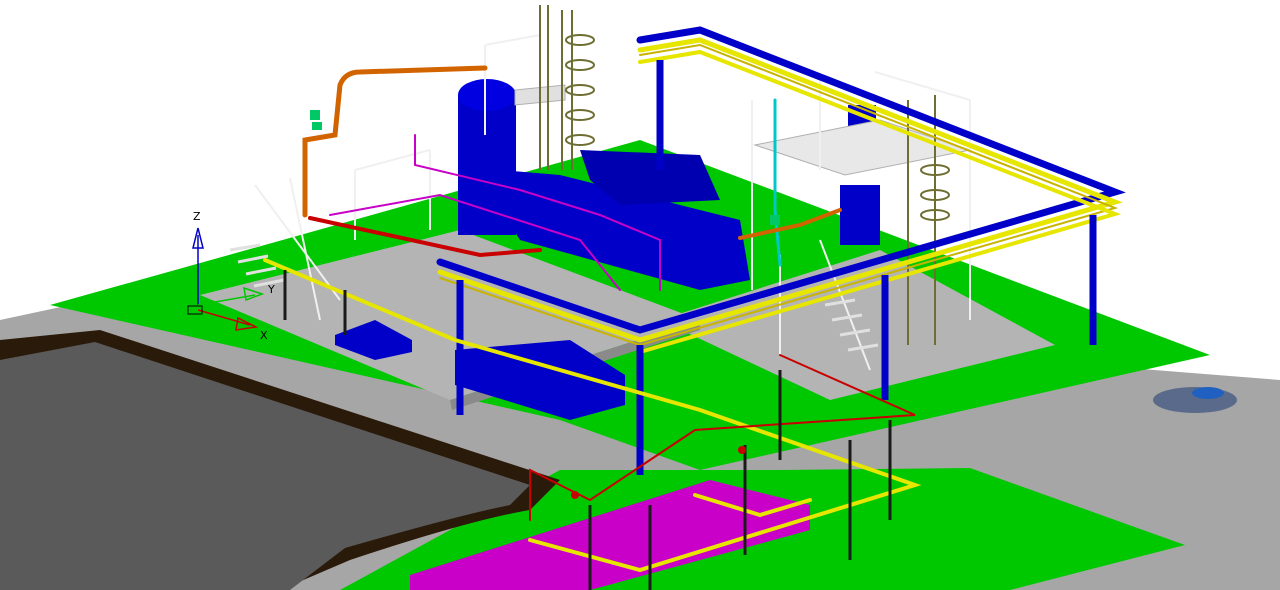 This screenshot has height=590, width=1280. What do you see at coordinates (1208, 393) in the screenshot?
I see `manhole-cover` at bounding box center [1208, 393].